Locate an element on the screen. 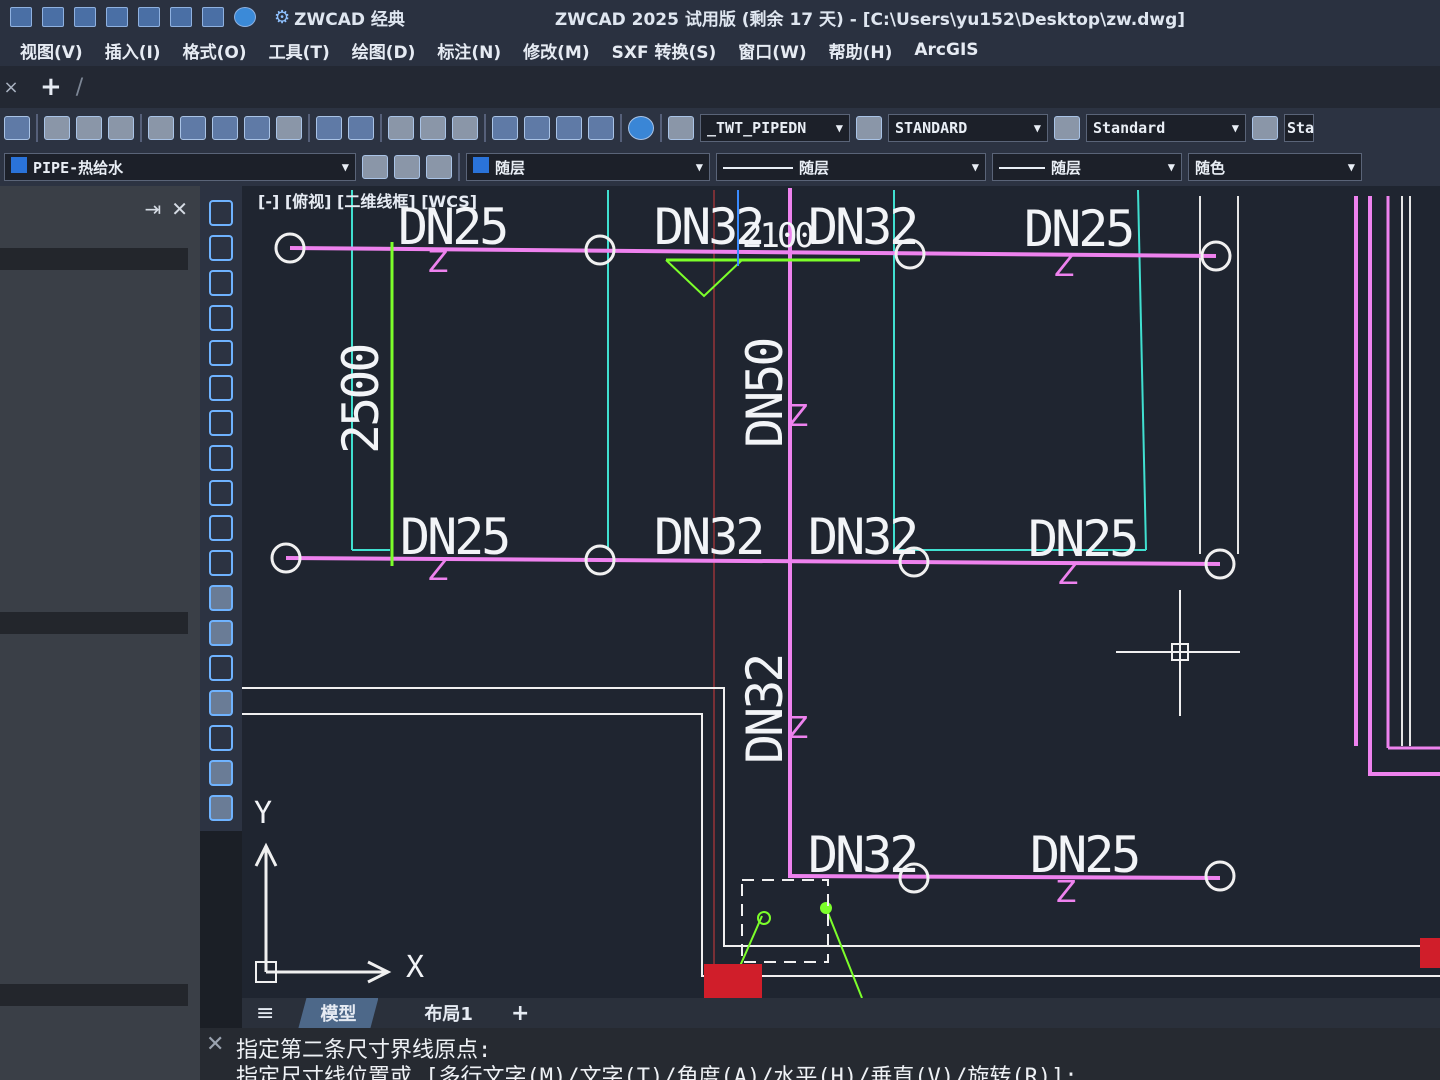 The width and height of the screenshot is (1440, 1080). pipe-size-label: DN50 is located at coordinates (765, 393).